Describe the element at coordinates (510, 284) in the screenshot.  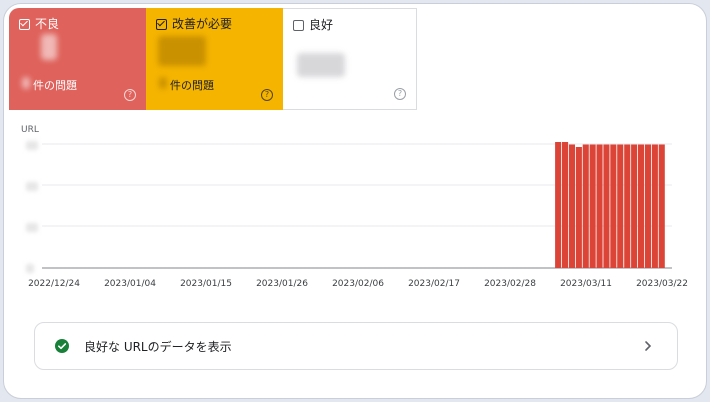
I see `x-tick-label: 2023/02/28` at that location.